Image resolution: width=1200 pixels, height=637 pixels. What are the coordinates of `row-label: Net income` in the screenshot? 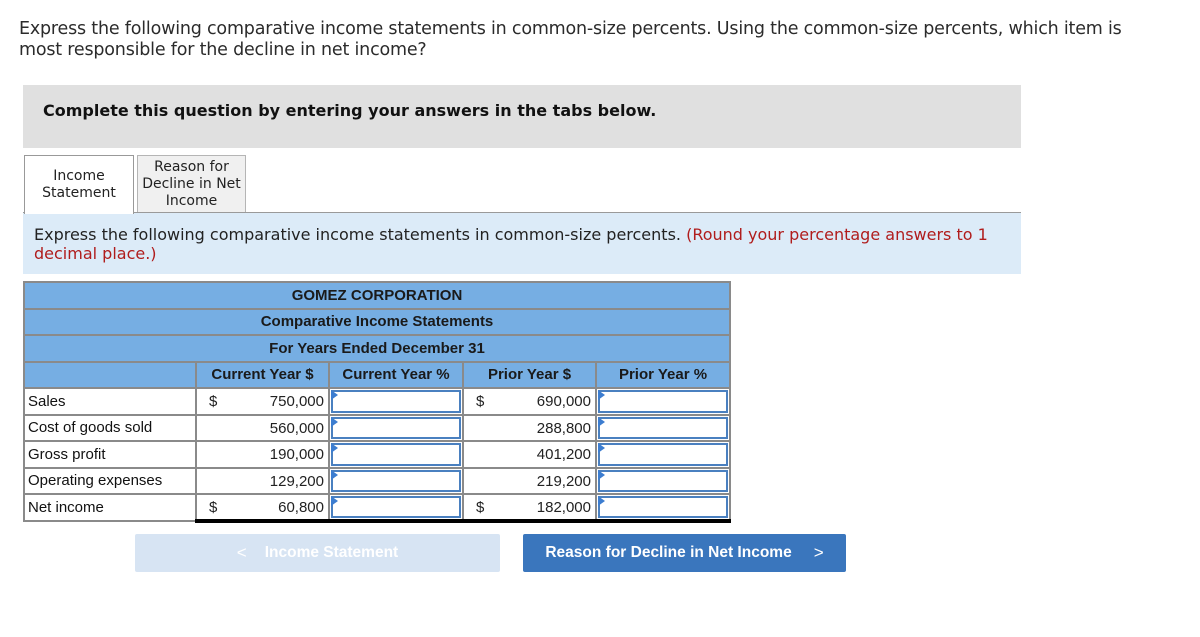 It's located at (110, 507).